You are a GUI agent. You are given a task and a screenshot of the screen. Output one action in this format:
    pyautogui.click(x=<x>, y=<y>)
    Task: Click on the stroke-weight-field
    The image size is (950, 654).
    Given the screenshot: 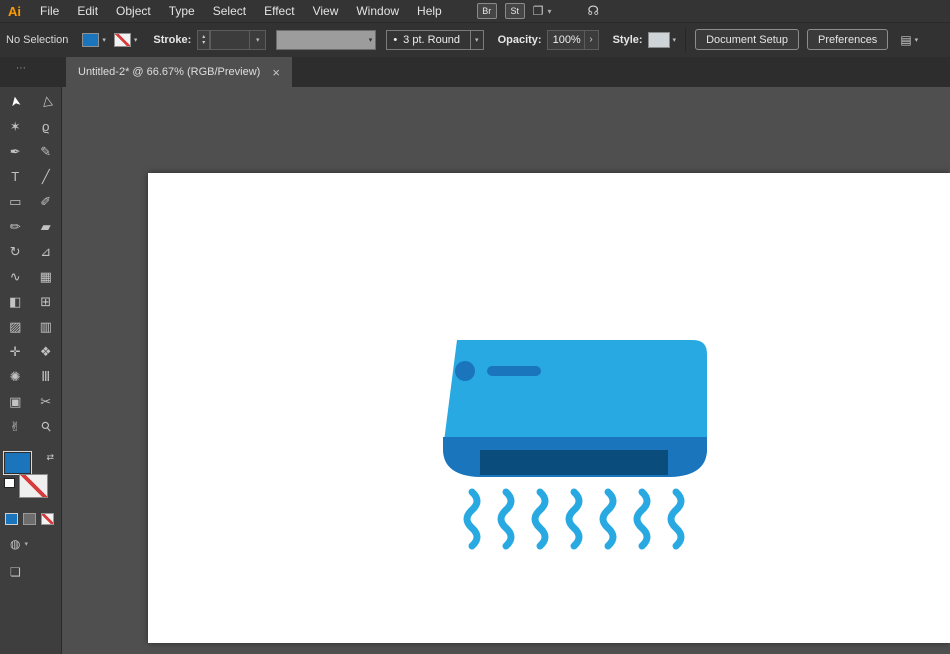 What is the action you would take?
    pyautogui.click(x=230, y=39)
    